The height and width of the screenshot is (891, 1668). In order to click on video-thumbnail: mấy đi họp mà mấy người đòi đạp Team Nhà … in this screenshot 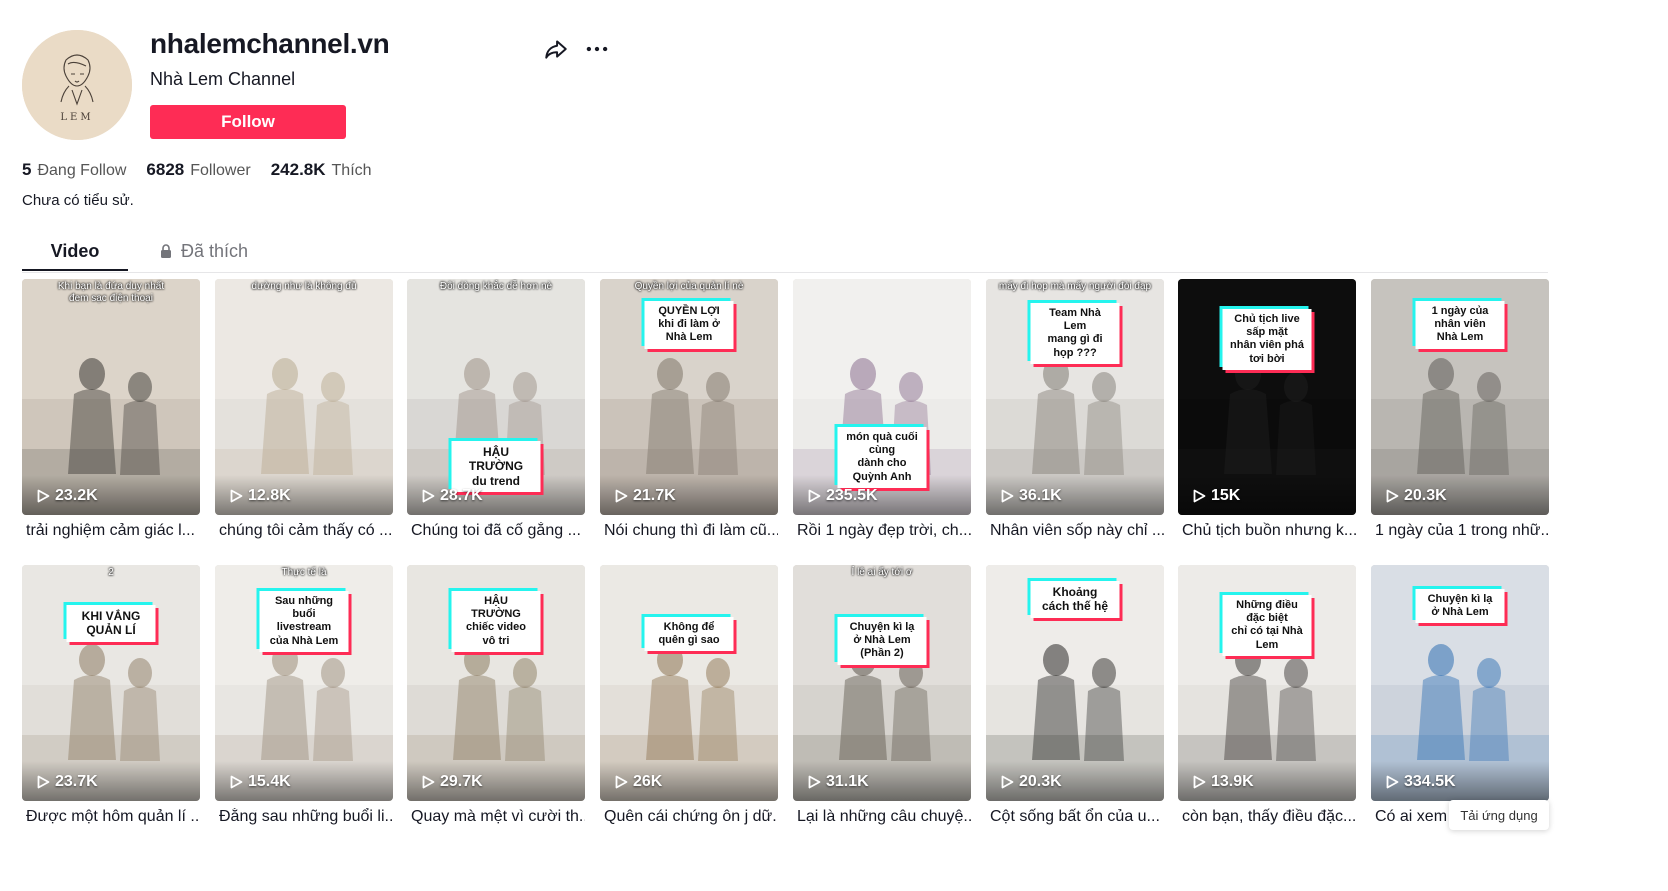, I will do `click(1075, 397)`.